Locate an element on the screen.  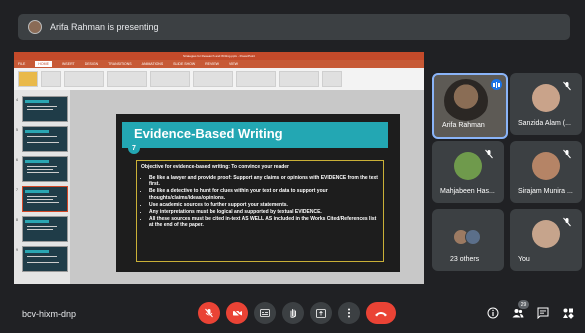
camera-toggle-button is located at coordinates (237, 313).